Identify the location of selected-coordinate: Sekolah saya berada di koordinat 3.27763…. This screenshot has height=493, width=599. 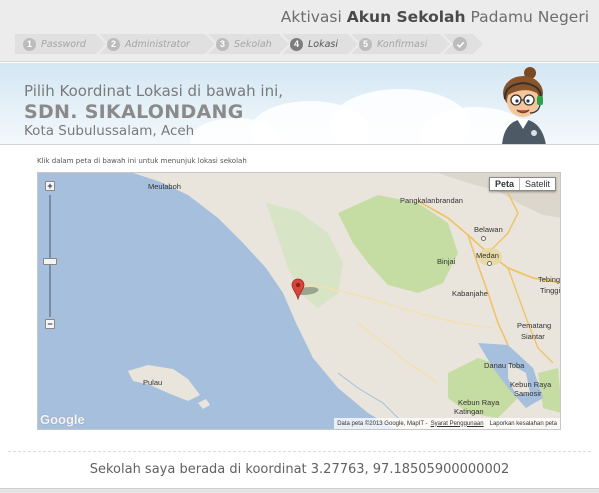
(299, 469).